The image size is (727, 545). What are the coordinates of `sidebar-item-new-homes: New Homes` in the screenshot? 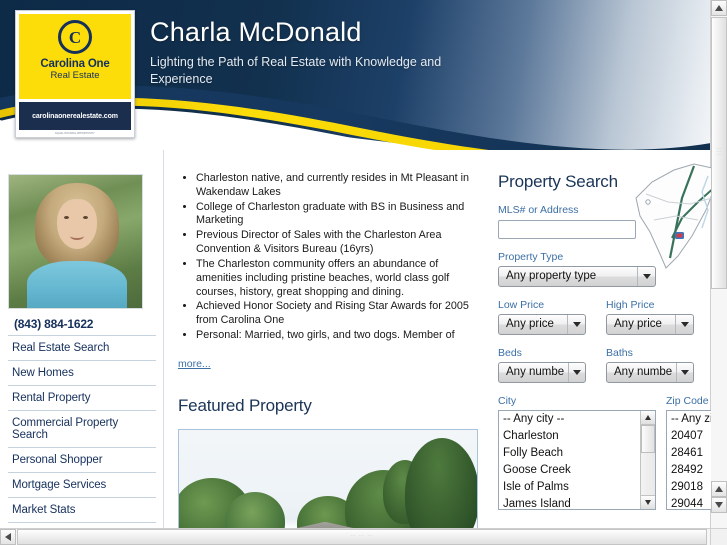 It's located at (82, 372).